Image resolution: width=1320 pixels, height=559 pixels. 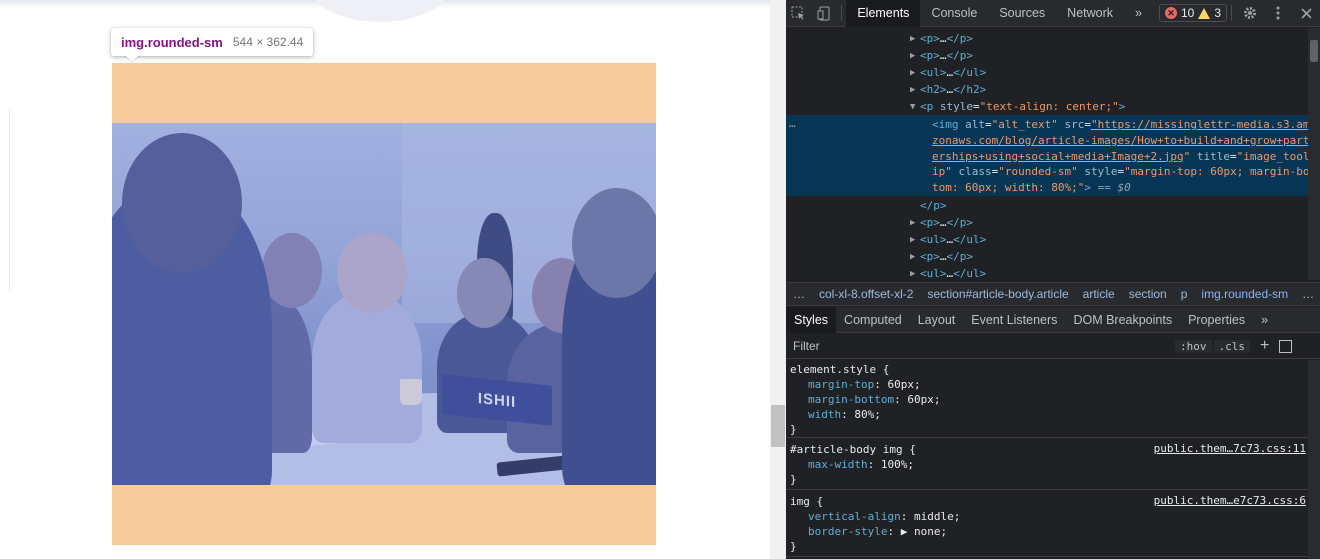 I want to click on dom-tag-open: <p>, so click(x=930, y=55).